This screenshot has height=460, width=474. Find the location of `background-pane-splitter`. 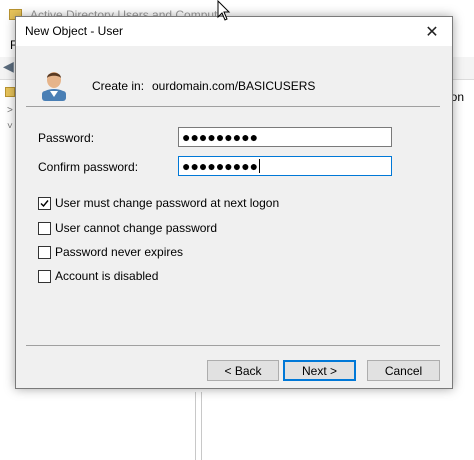

background-pane-splitter is located at coordinates (198, 426).